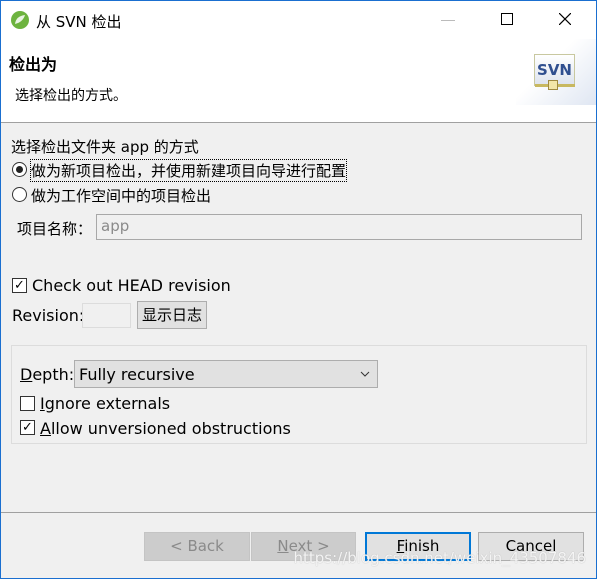 The height and width of the screenshot is (579, 597). Describe the element at coordinates (226, 374) in the screenshot. I see `depth-select: Fully recursive` at that location.